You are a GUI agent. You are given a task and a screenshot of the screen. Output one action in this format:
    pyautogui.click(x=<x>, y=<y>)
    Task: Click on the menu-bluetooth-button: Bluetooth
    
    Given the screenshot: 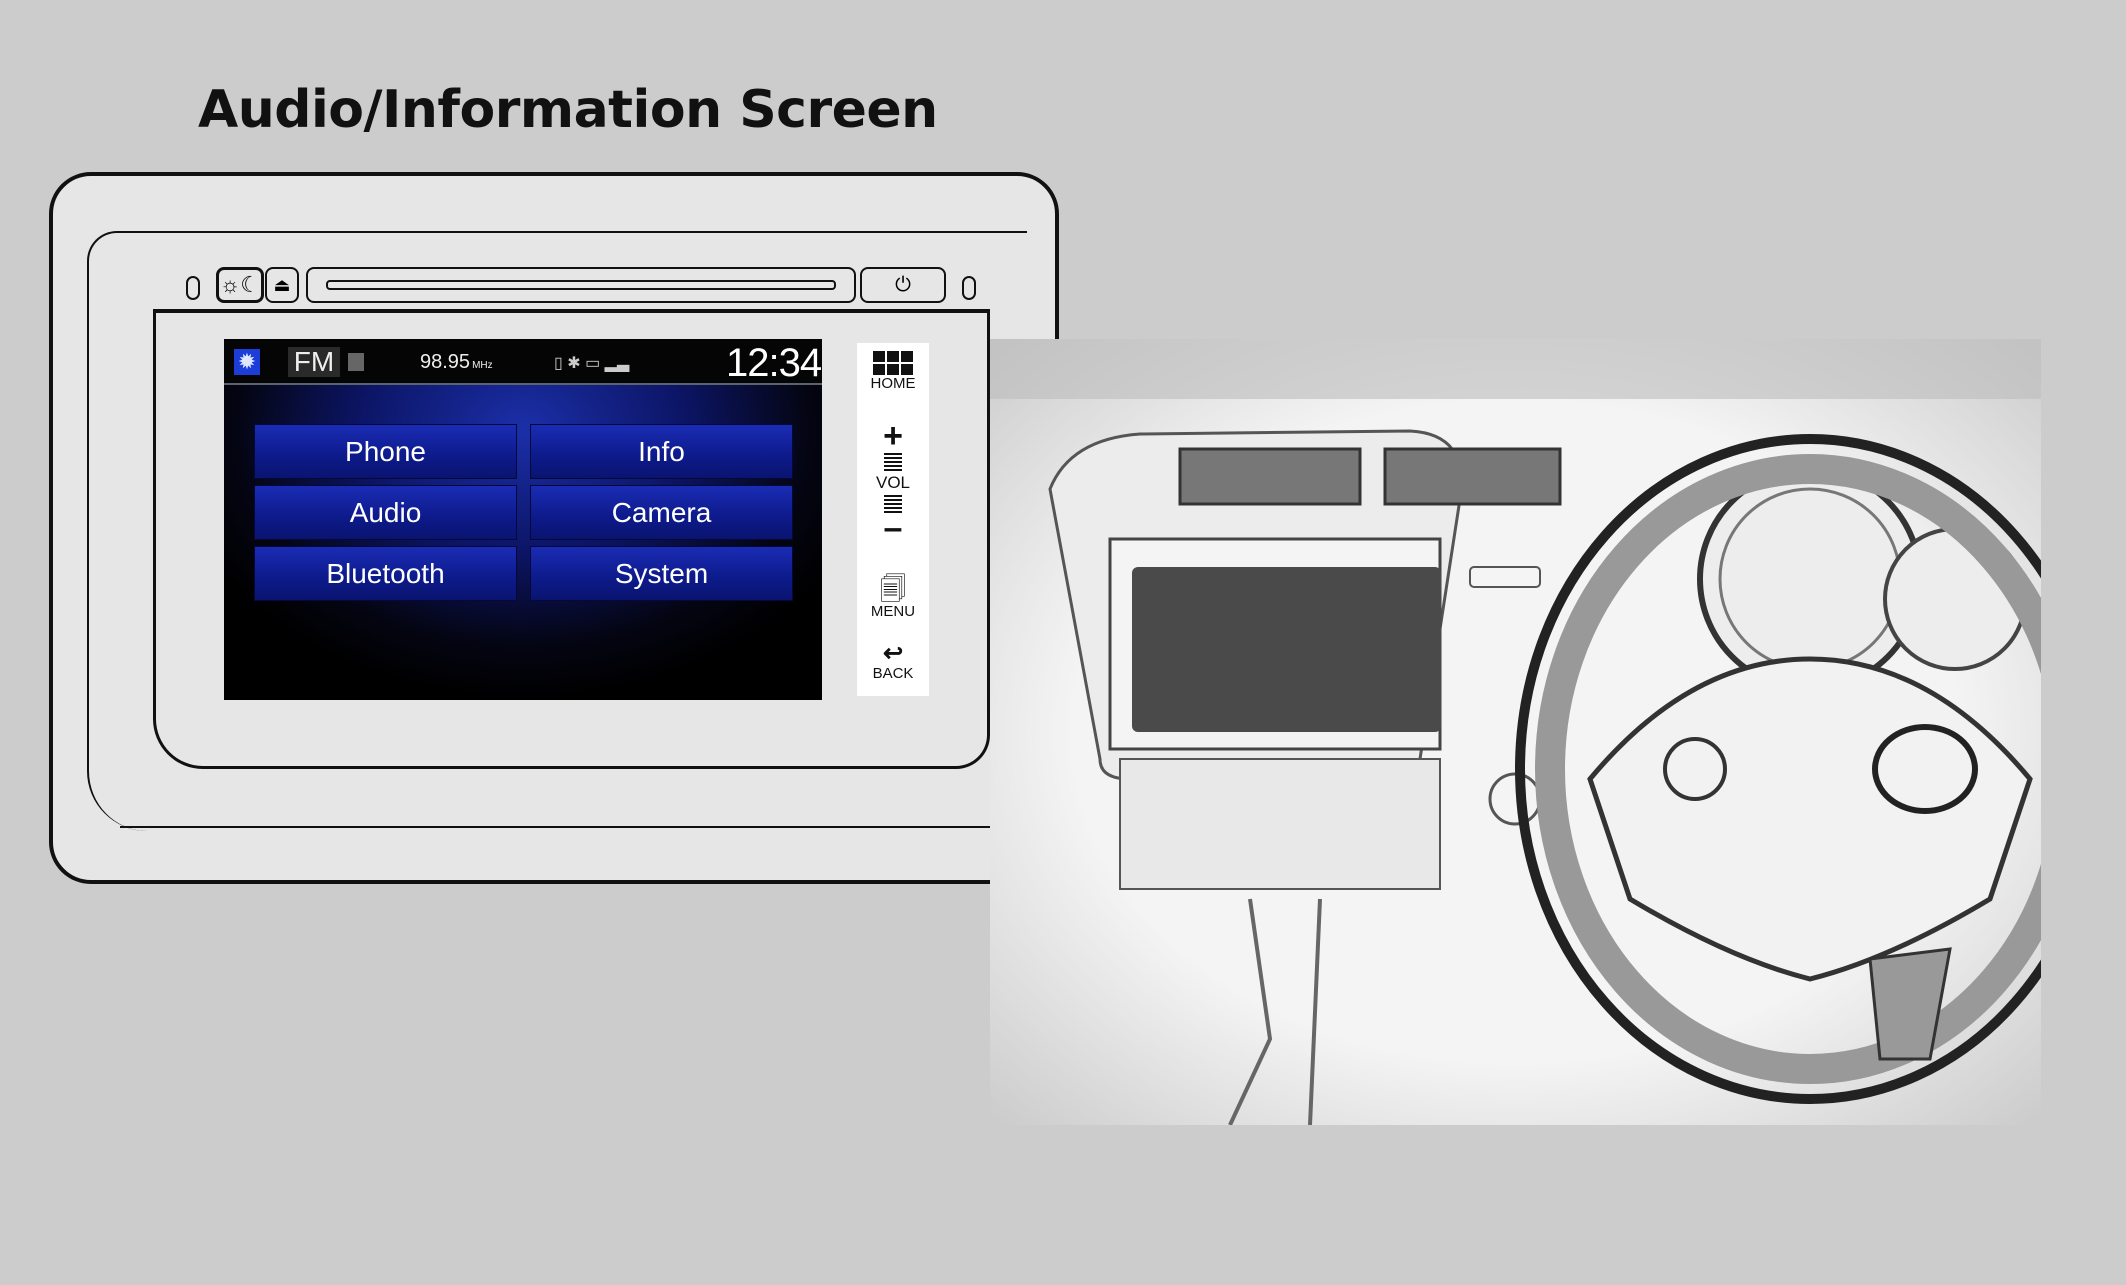 What is the action you would take?
    pyautogui.click(x=385, y=573)
    